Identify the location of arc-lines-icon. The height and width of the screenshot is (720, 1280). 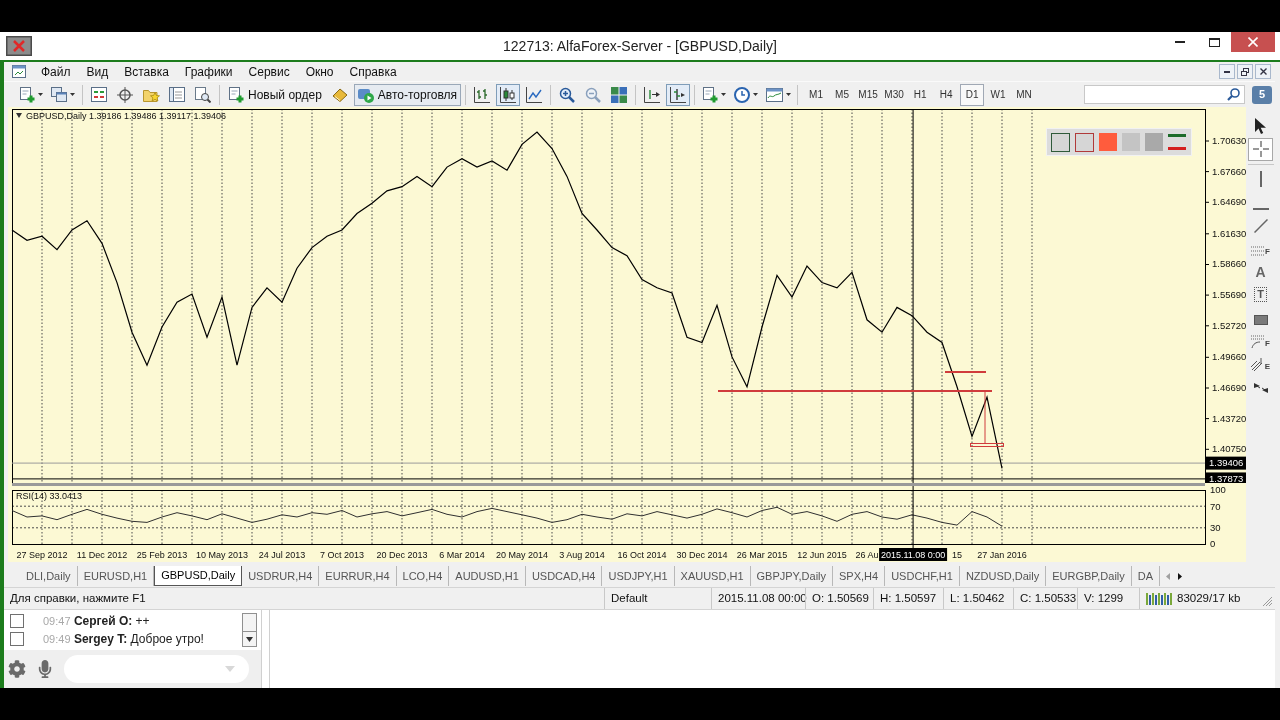
(1258, 341).